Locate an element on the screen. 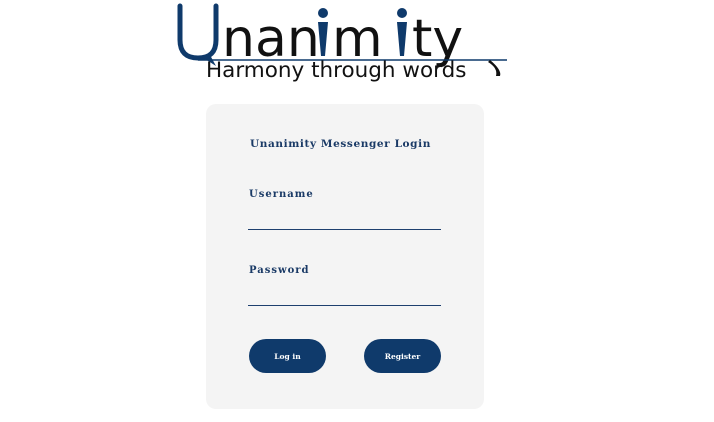 This screenshot has width=714, height=422. login-button: Log in is located at coordinates (287, 356).